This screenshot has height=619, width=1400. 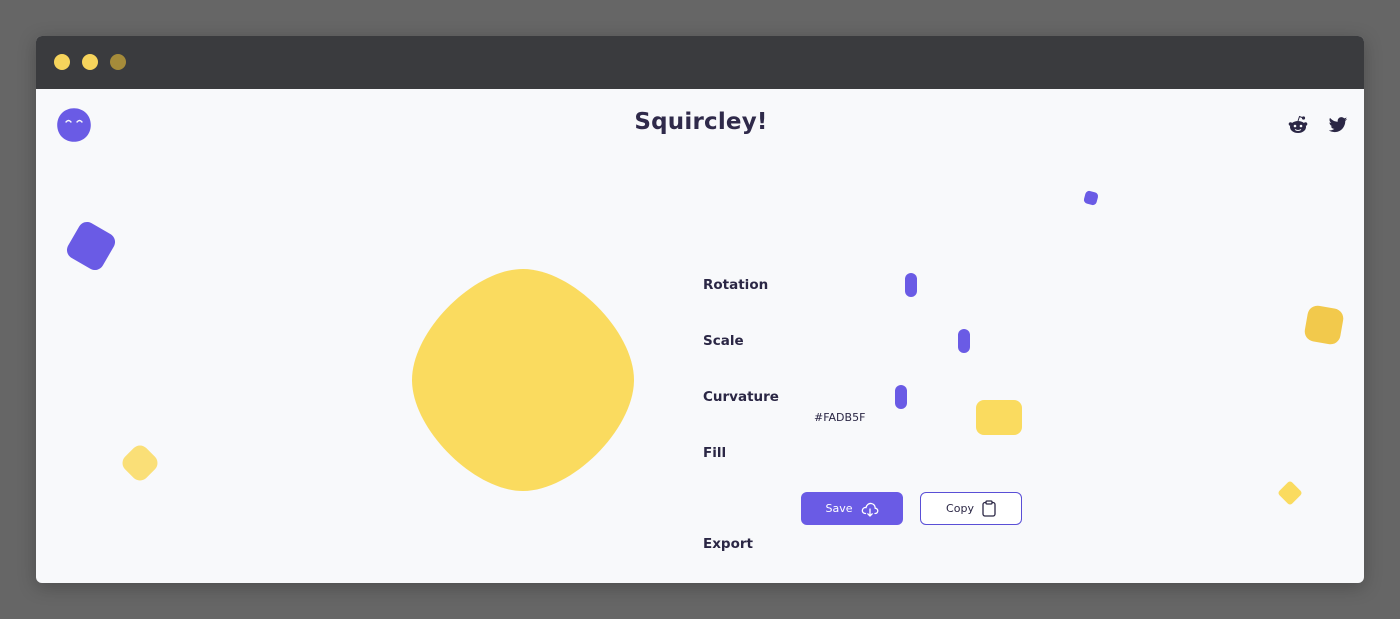 What do you see at coordinates (971, 341) in the screenshot?
I see `scale-slider` at bounding box center [971, 341].